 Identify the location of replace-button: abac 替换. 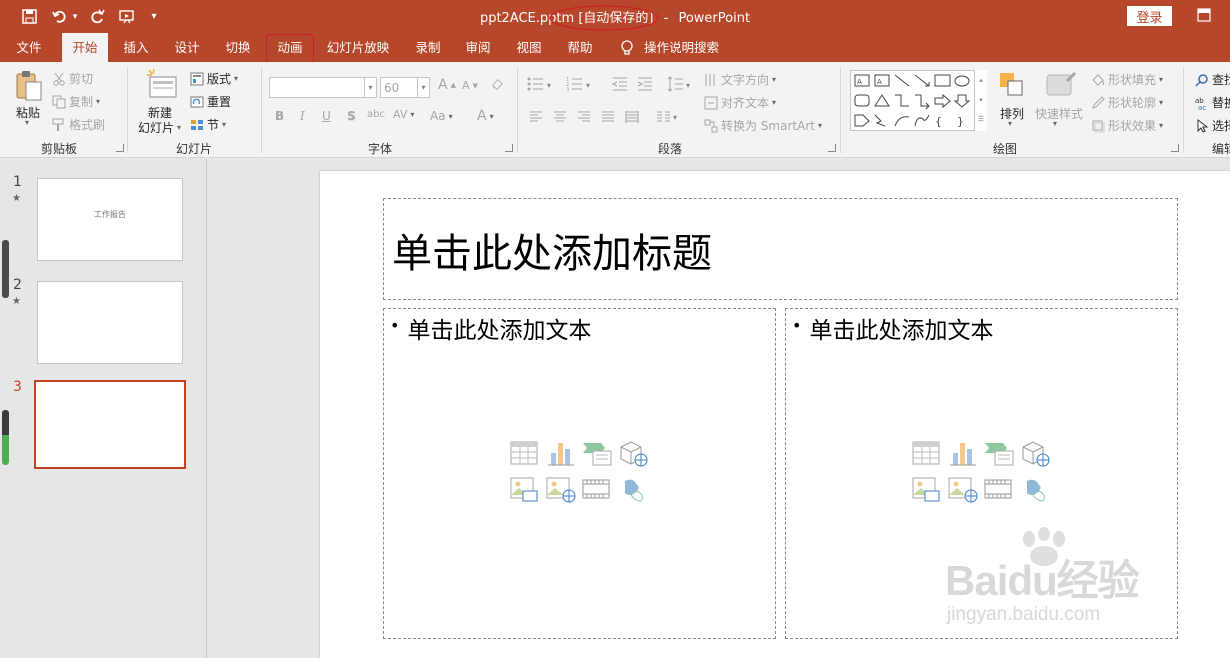
(1212, 102).